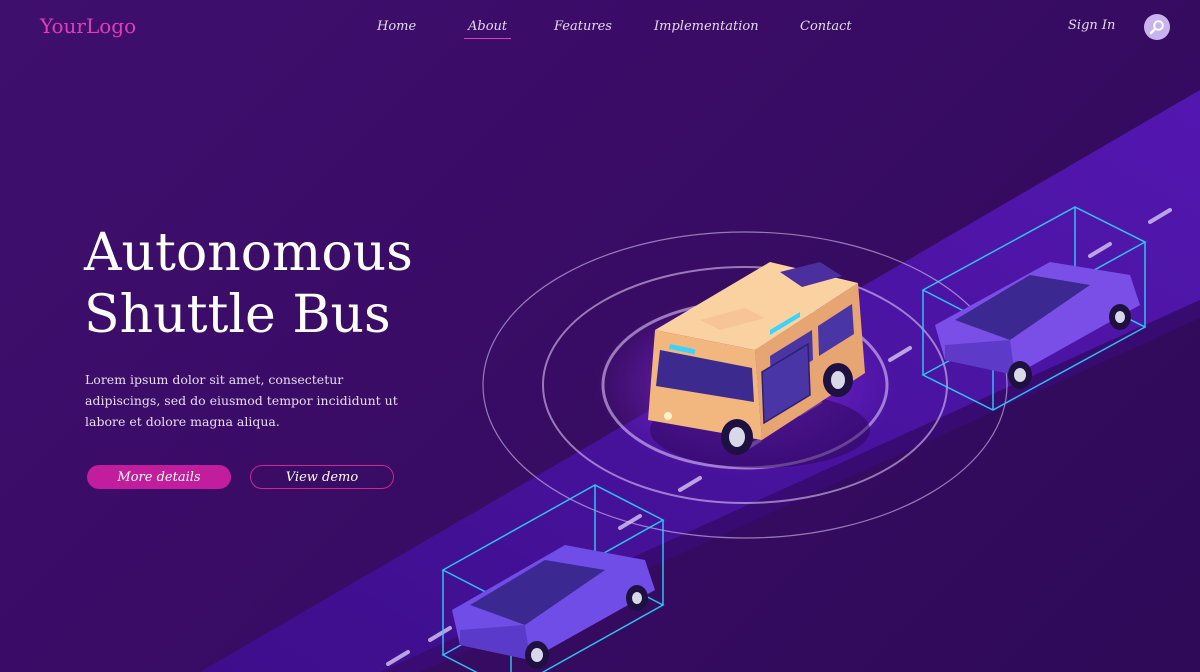 The width and height of the screenshot is (1200, 672). Describe the element at coordinates (826, 26) in the screenshot. I see `nav-contact: Contact` at that location.